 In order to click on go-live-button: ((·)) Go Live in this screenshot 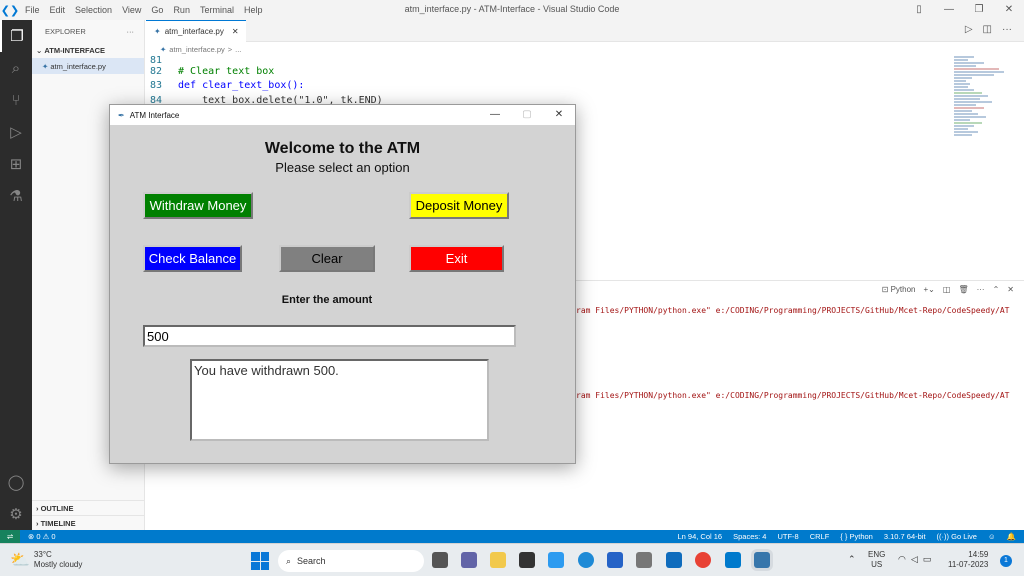, I will do `click(957, 536)`.